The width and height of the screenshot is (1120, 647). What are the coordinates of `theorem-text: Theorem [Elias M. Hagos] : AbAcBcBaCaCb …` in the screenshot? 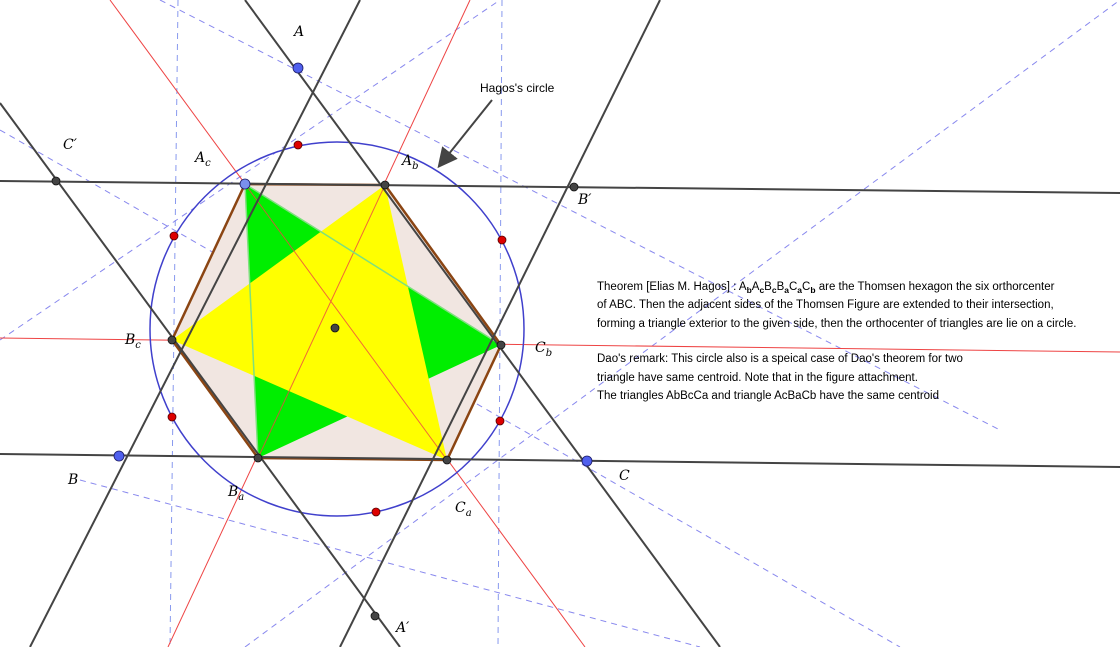 It's located at (836, 305).